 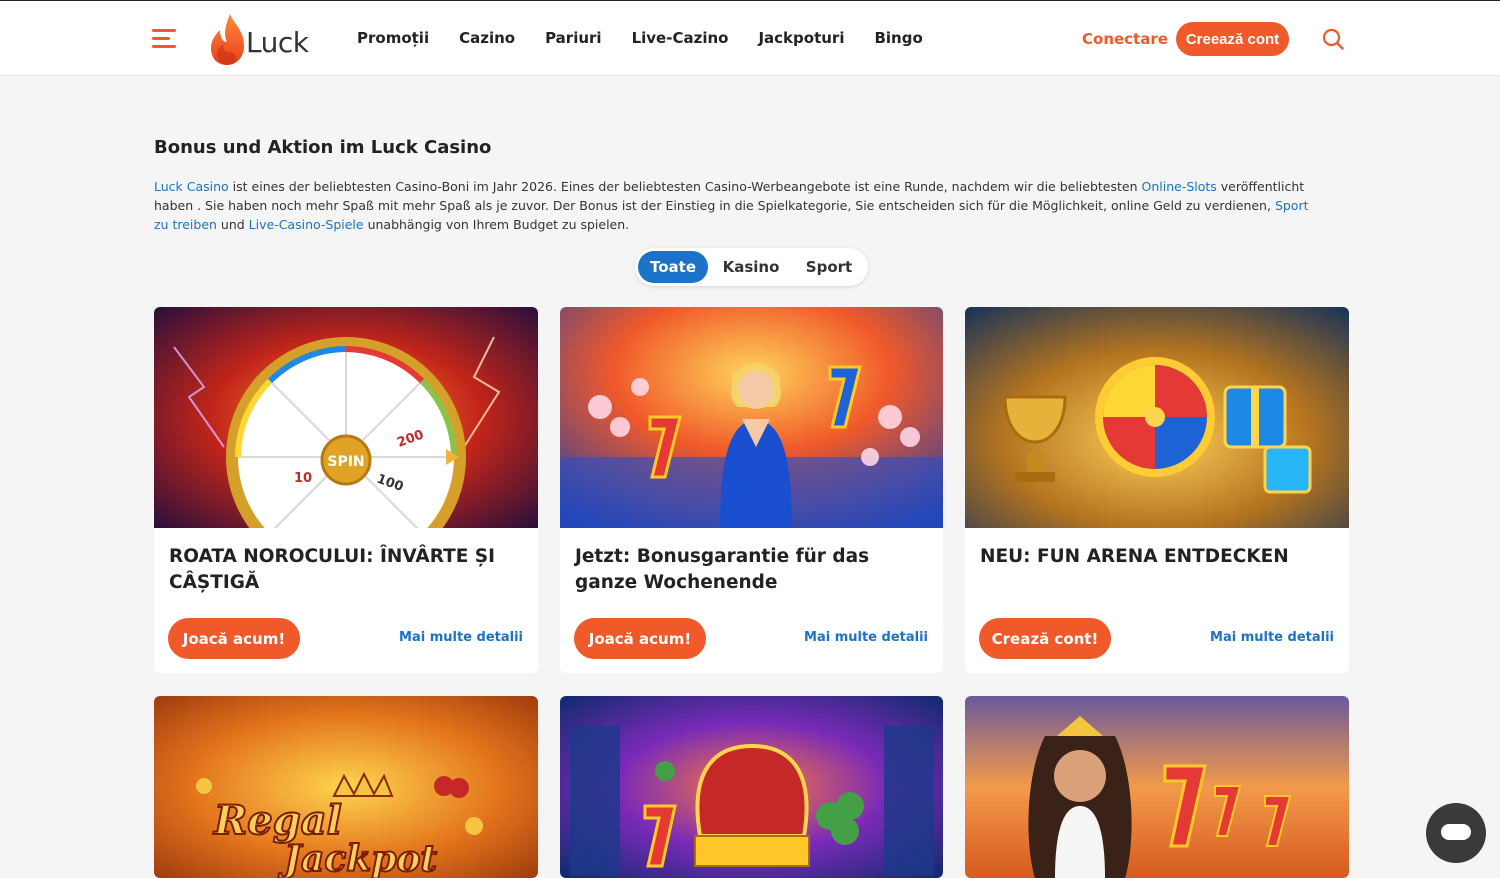 What do you see at coordinates (1125, 39) in the screenshot?
I see `login-link: Conectare` at bounding box center [1125, 39].